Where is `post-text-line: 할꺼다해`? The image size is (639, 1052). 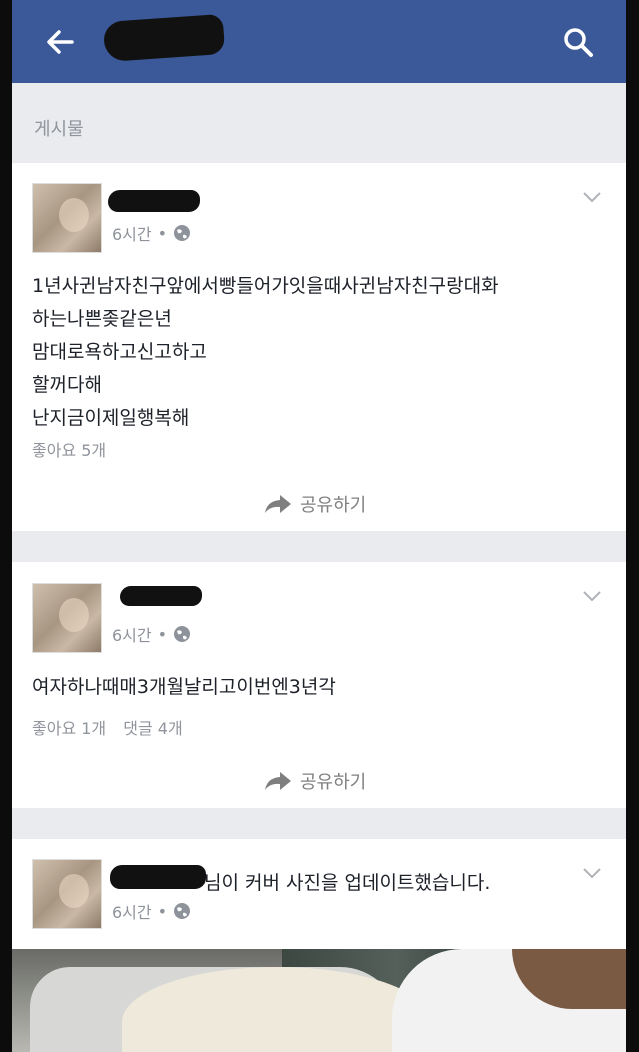
post-text-line: 할꺼다해 is located at coordinates (67, 385).